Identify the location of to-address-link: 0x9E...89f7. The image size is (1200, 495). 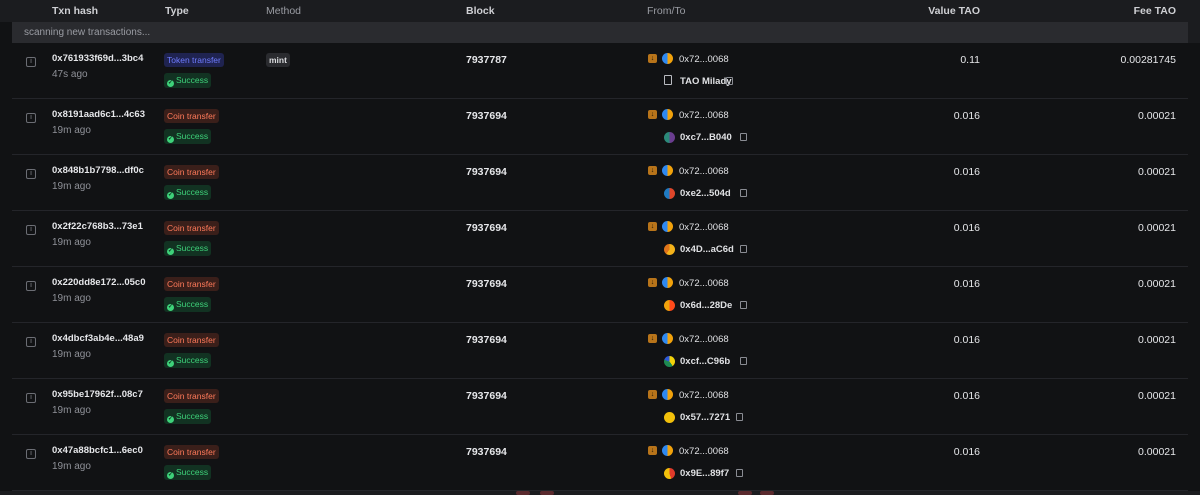
(704, 473).